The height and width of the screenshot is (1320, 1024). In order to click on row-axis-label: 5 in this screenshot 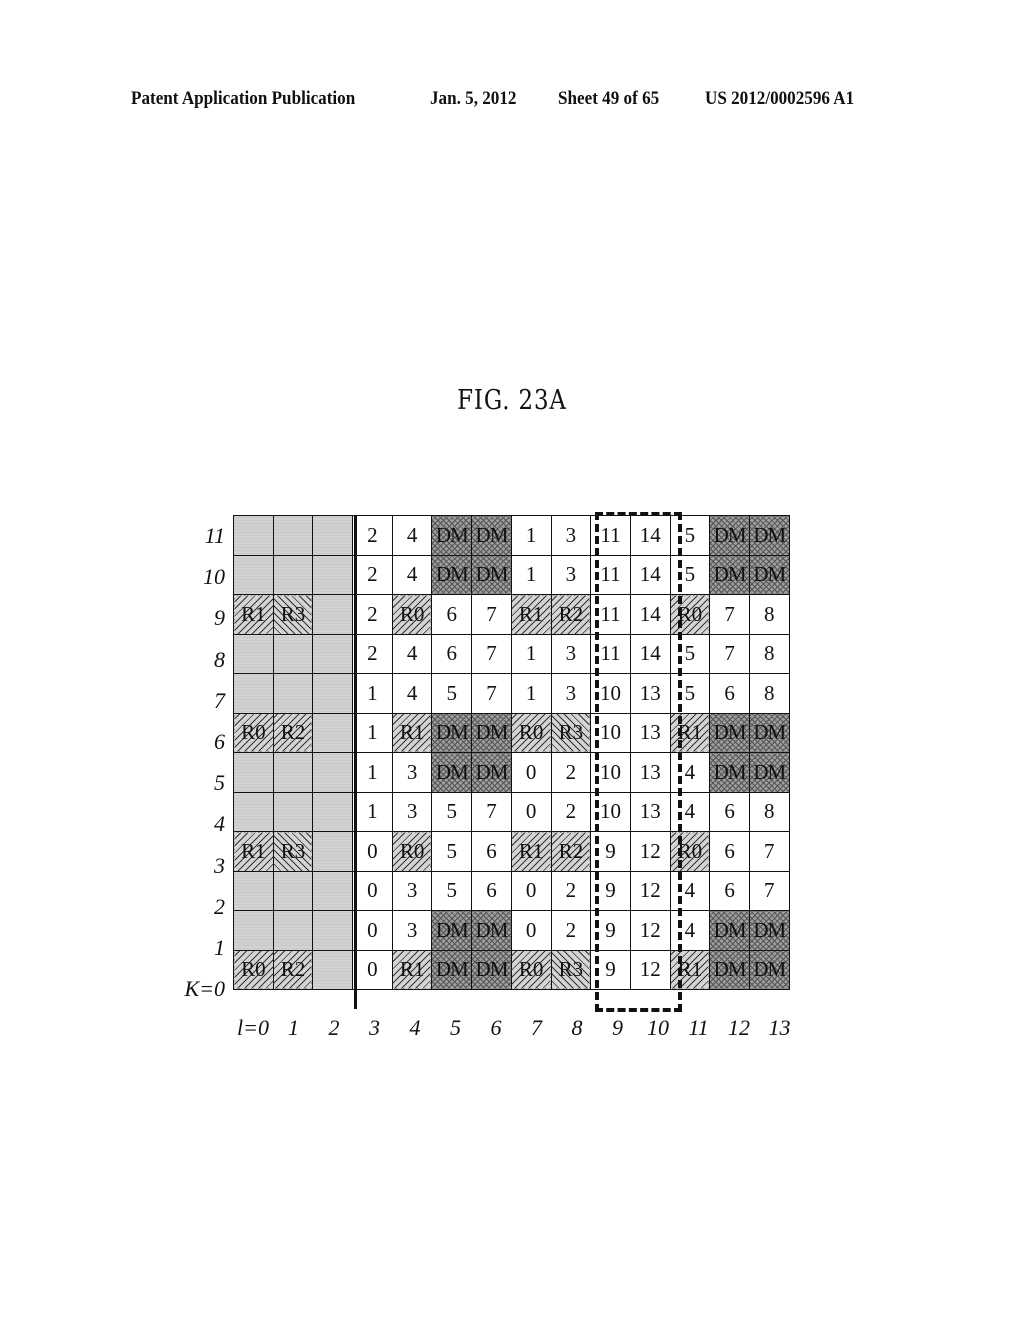, I will do `click(219, 783)`.